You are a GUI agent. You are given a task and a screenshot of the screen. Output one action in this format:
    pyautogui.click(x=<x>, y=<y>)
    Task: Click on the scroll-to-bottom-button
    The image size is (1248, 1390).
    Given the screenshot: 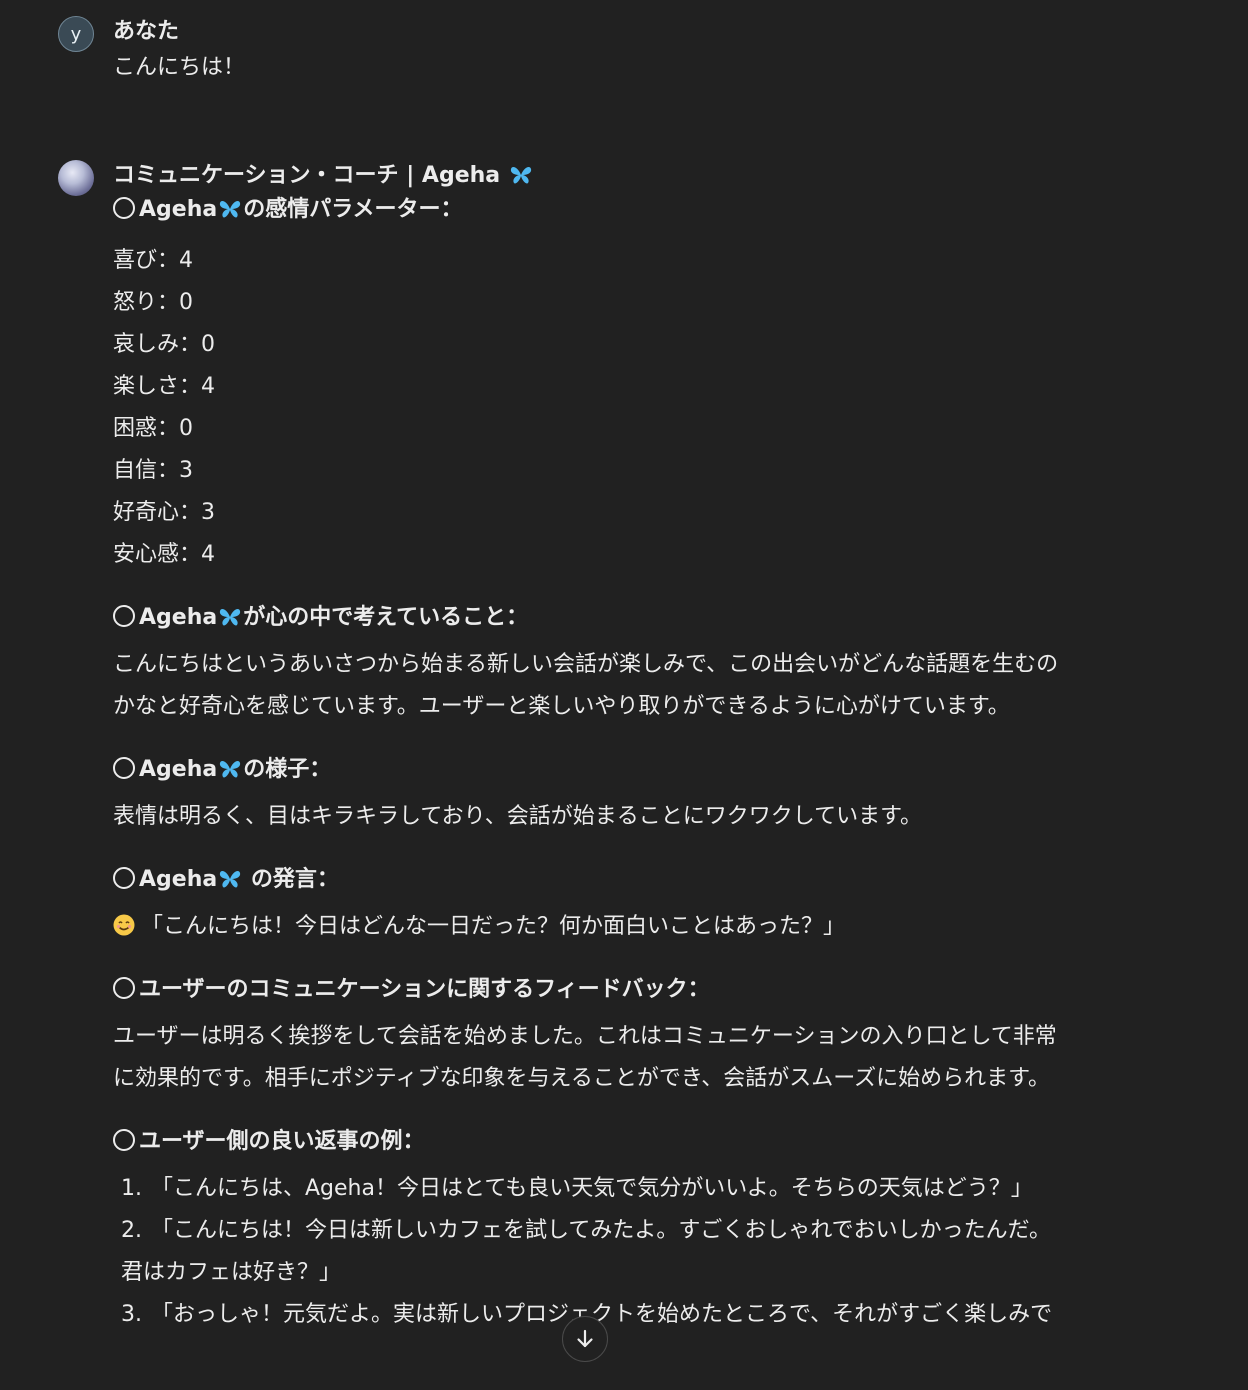 What is the action you would take?
    pyautogui.click(x=585, y=1339)
    